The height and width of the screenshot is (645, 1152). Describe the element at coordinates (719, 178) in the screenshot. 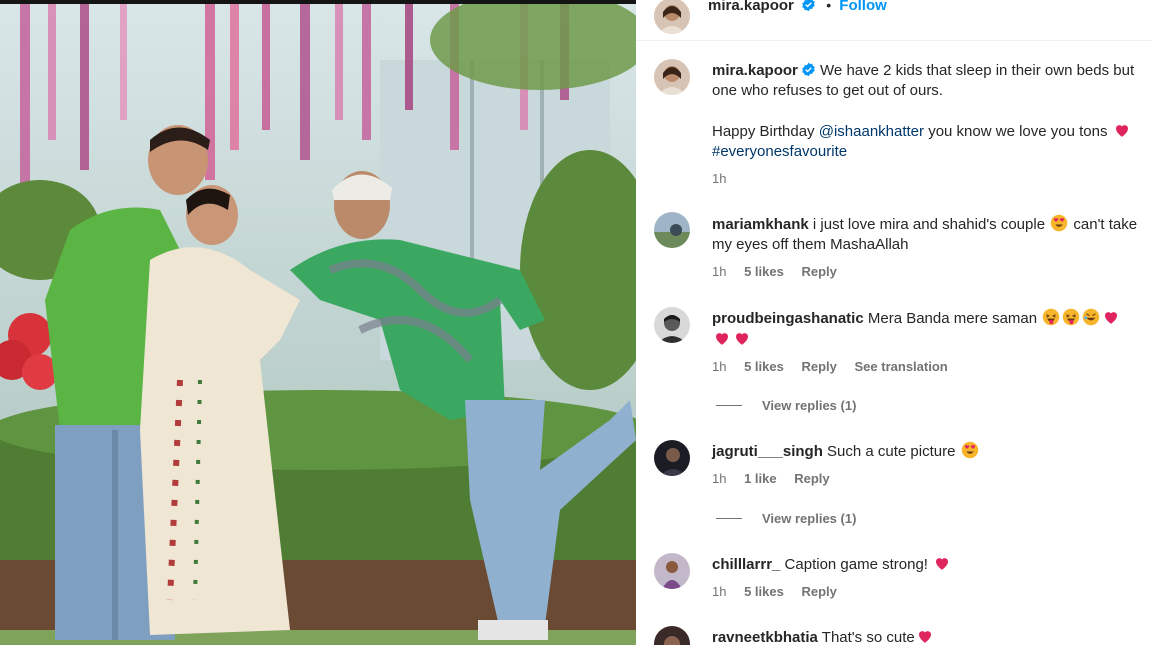

I see `caption-time: 1h` at that location.